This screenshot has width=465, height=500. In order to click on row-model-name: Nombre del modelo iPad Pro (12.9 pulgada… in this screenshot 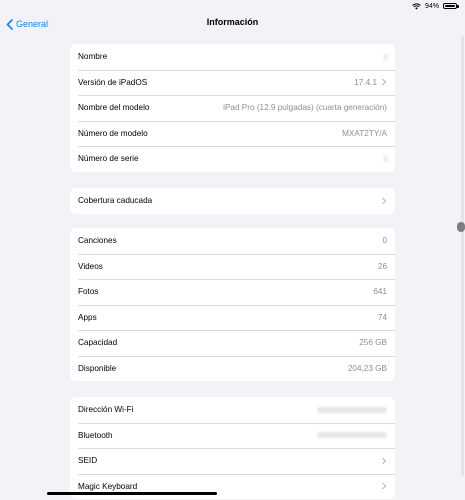, I will do `click(232, 108)`.